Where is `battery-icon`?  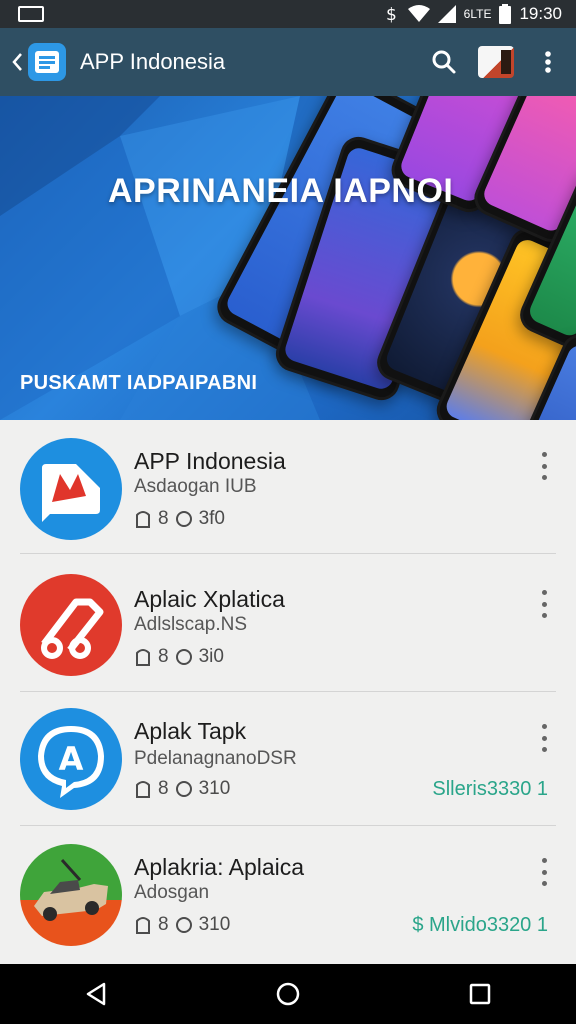 battery-icon is located at coordinates (505, 14).